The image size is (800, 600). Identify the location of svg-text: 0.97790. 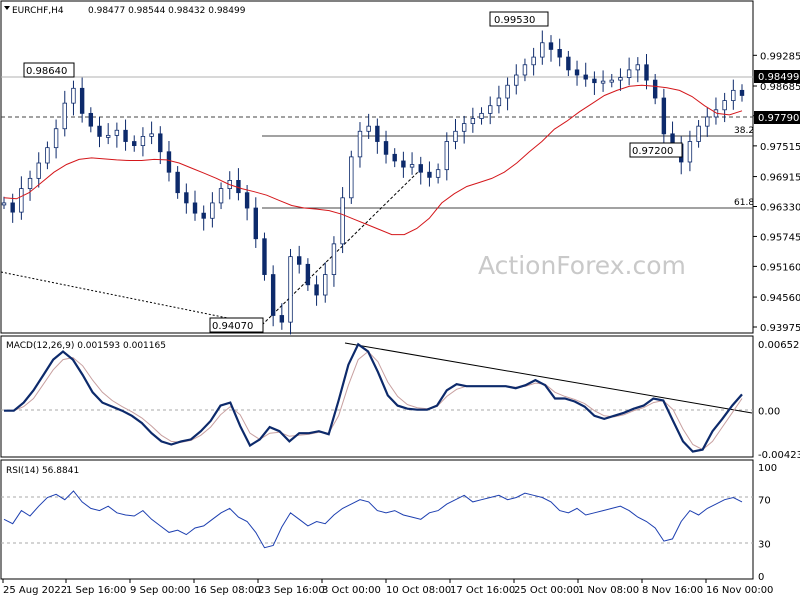
(778, 118).